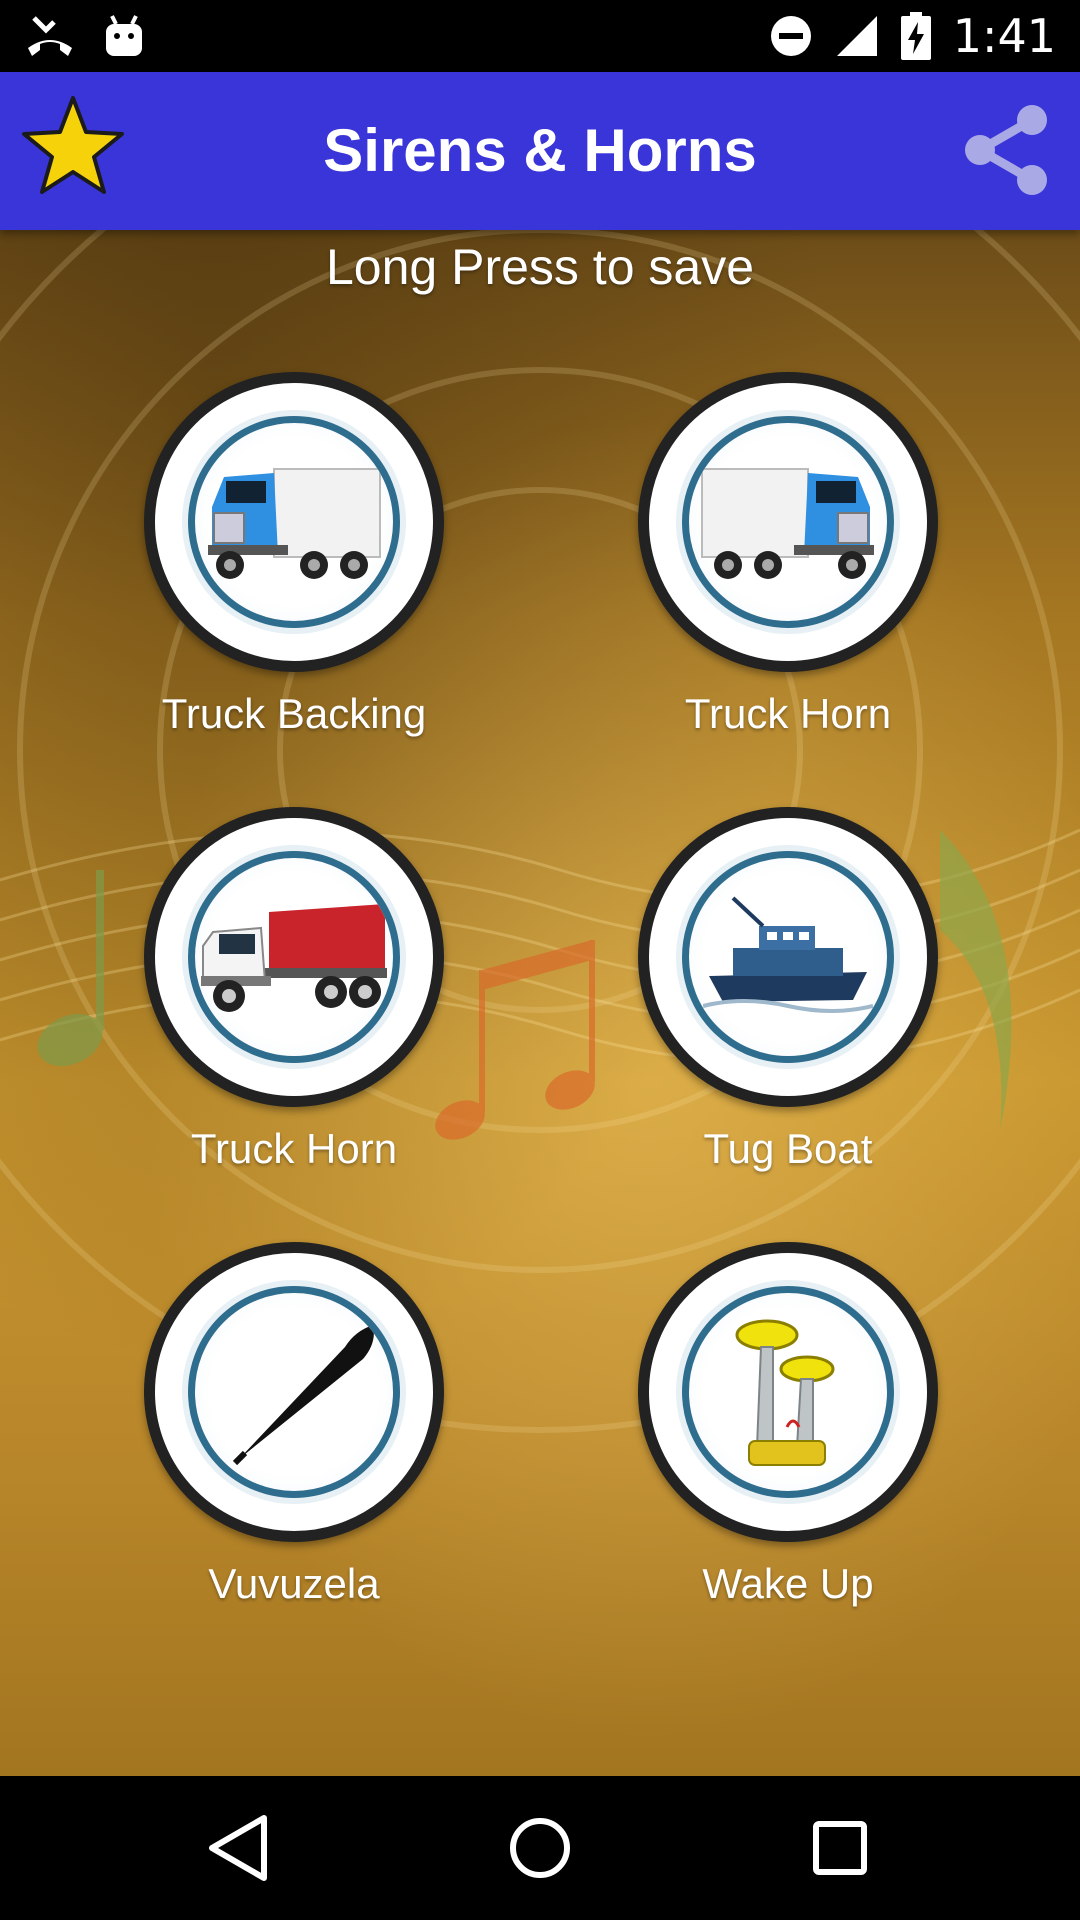 The width and height of the screenshot is (1080, 1920). I want to click on sound-item-truck-backing: Truck Backing, so click(294, 562).